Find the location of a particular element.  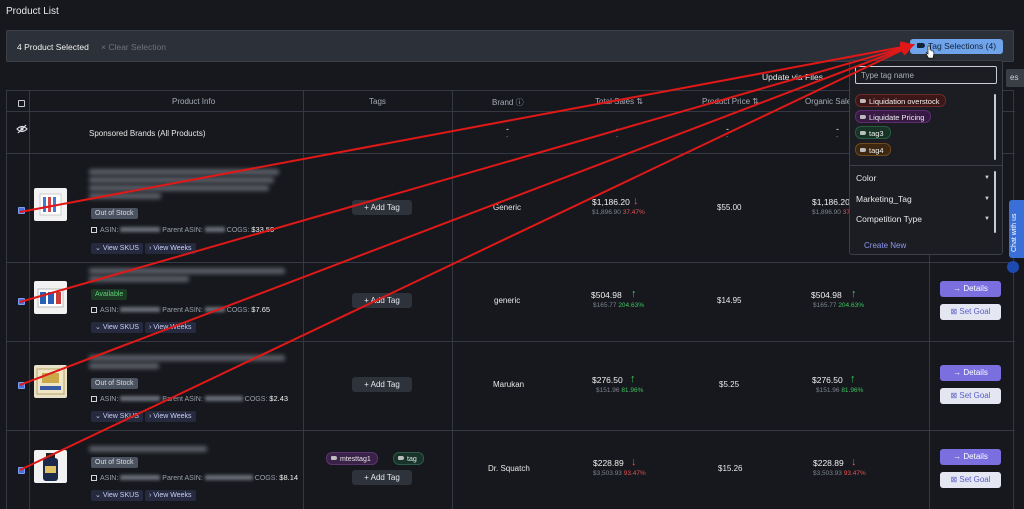

total-sales-value: $1,186.20 is located at coordinates (611, 202).